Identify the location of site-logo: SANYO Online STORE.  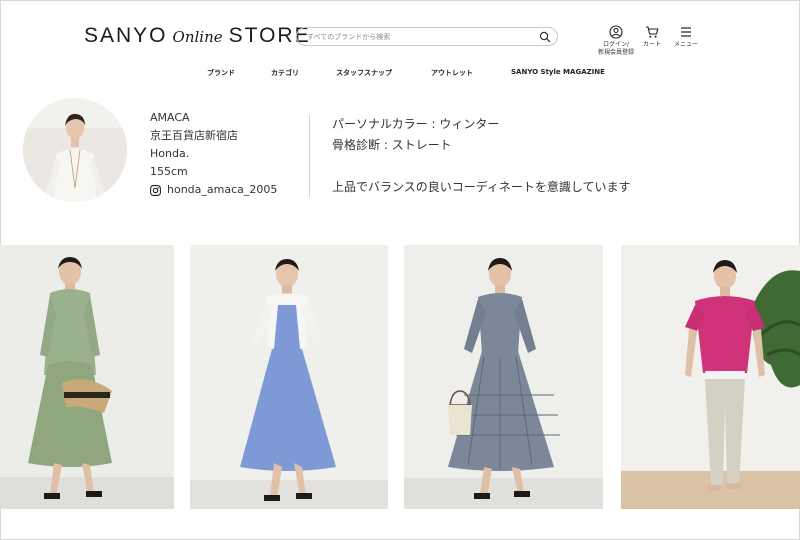
(197, 37).